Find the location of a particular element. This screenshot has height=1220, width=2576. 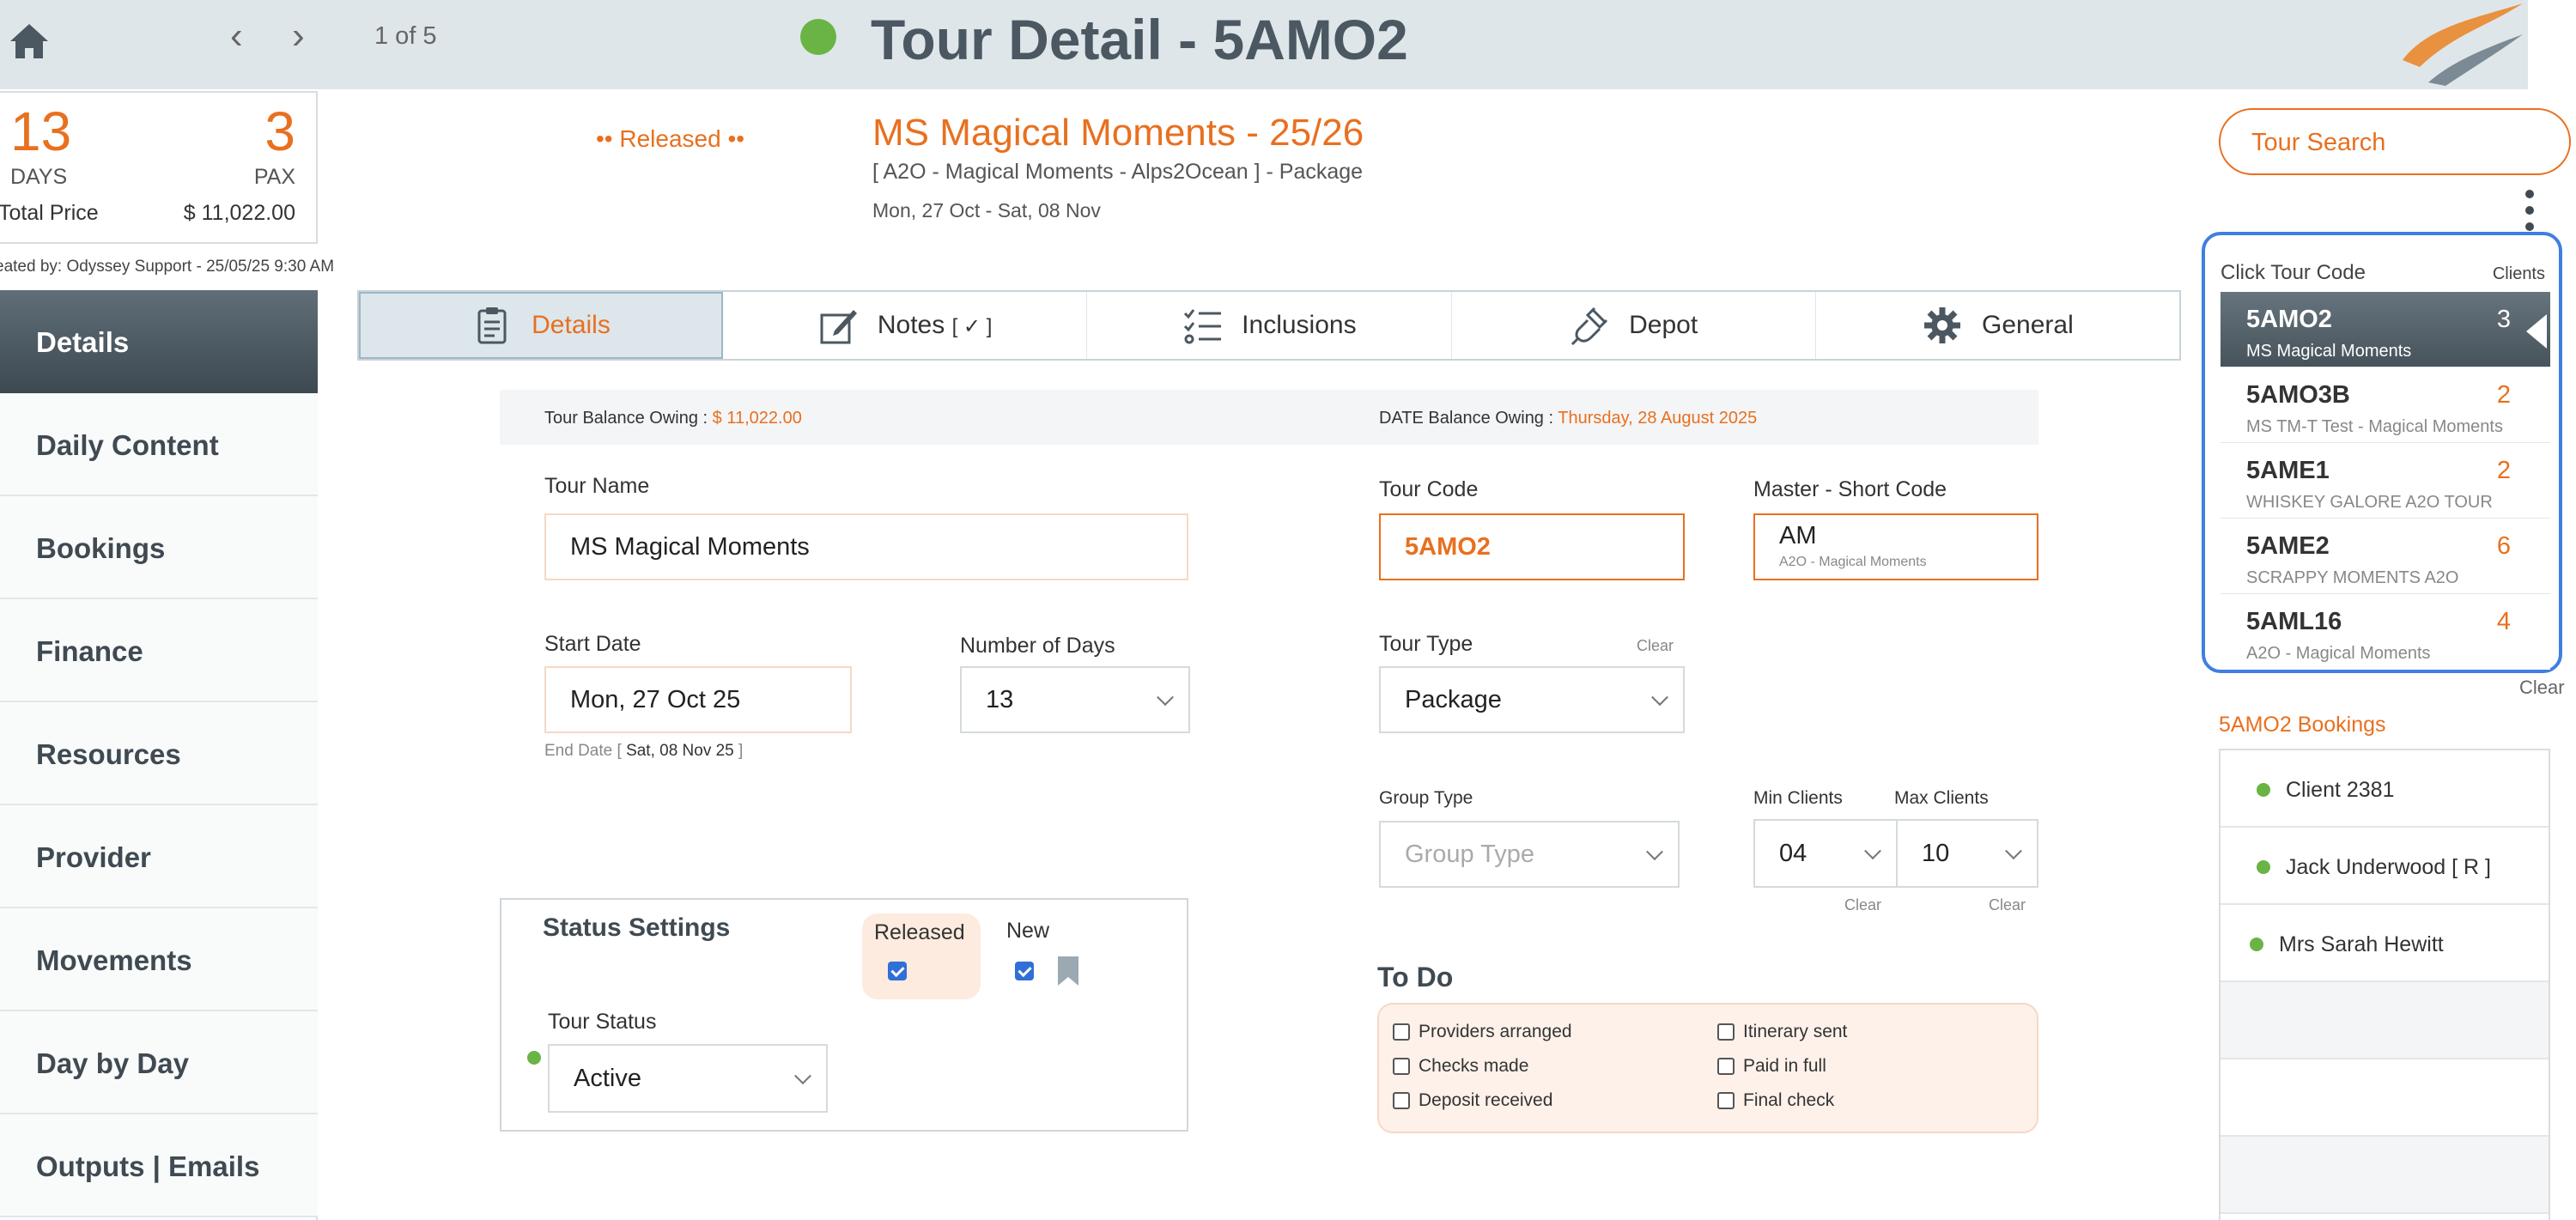

tour-code-input: 5AMO2 is located at coordinates (1532, 546).